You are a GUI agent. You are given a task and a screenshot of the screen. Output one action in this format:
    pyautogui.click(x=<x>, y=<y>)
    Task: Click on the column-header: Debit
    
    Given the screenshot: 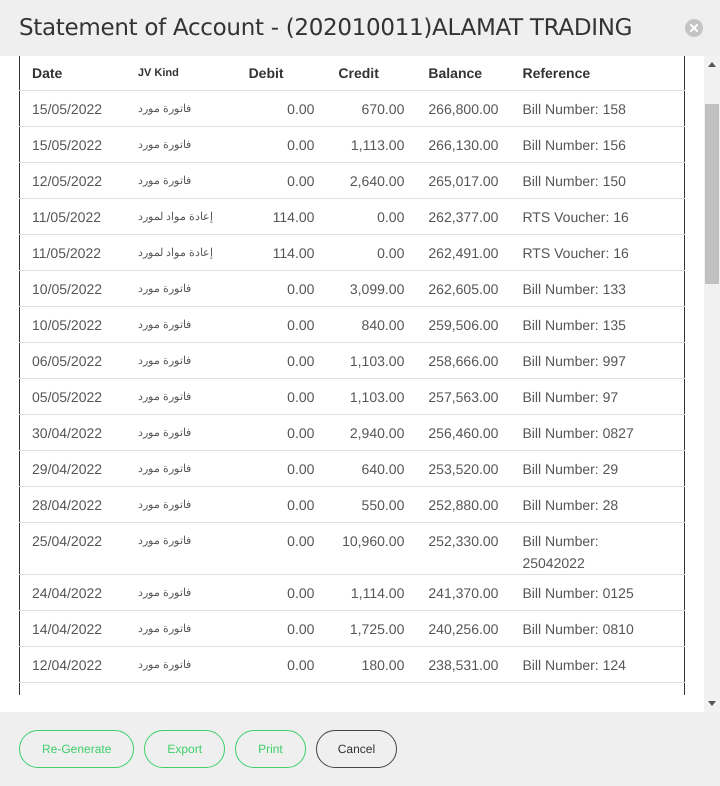 What is the action you would take?
    pyautogui.click(x=266, y=73)
    